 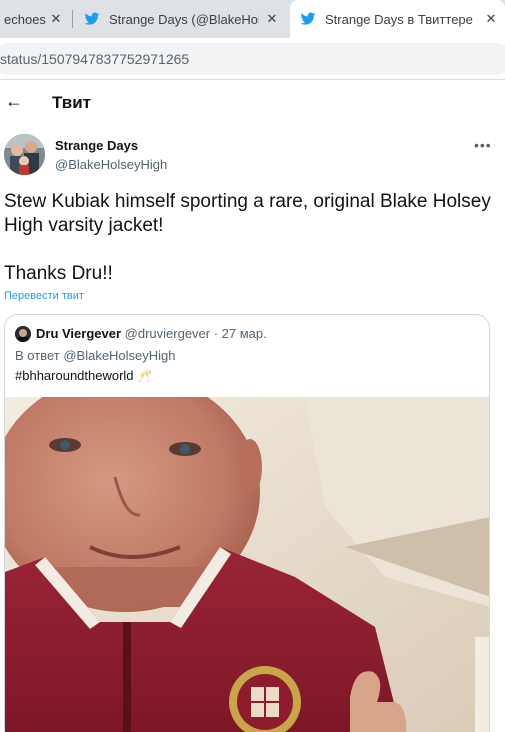 I want to click on tab-title: Strange Days (@BlakeHolseyHigh), so click(x=184, y=19).